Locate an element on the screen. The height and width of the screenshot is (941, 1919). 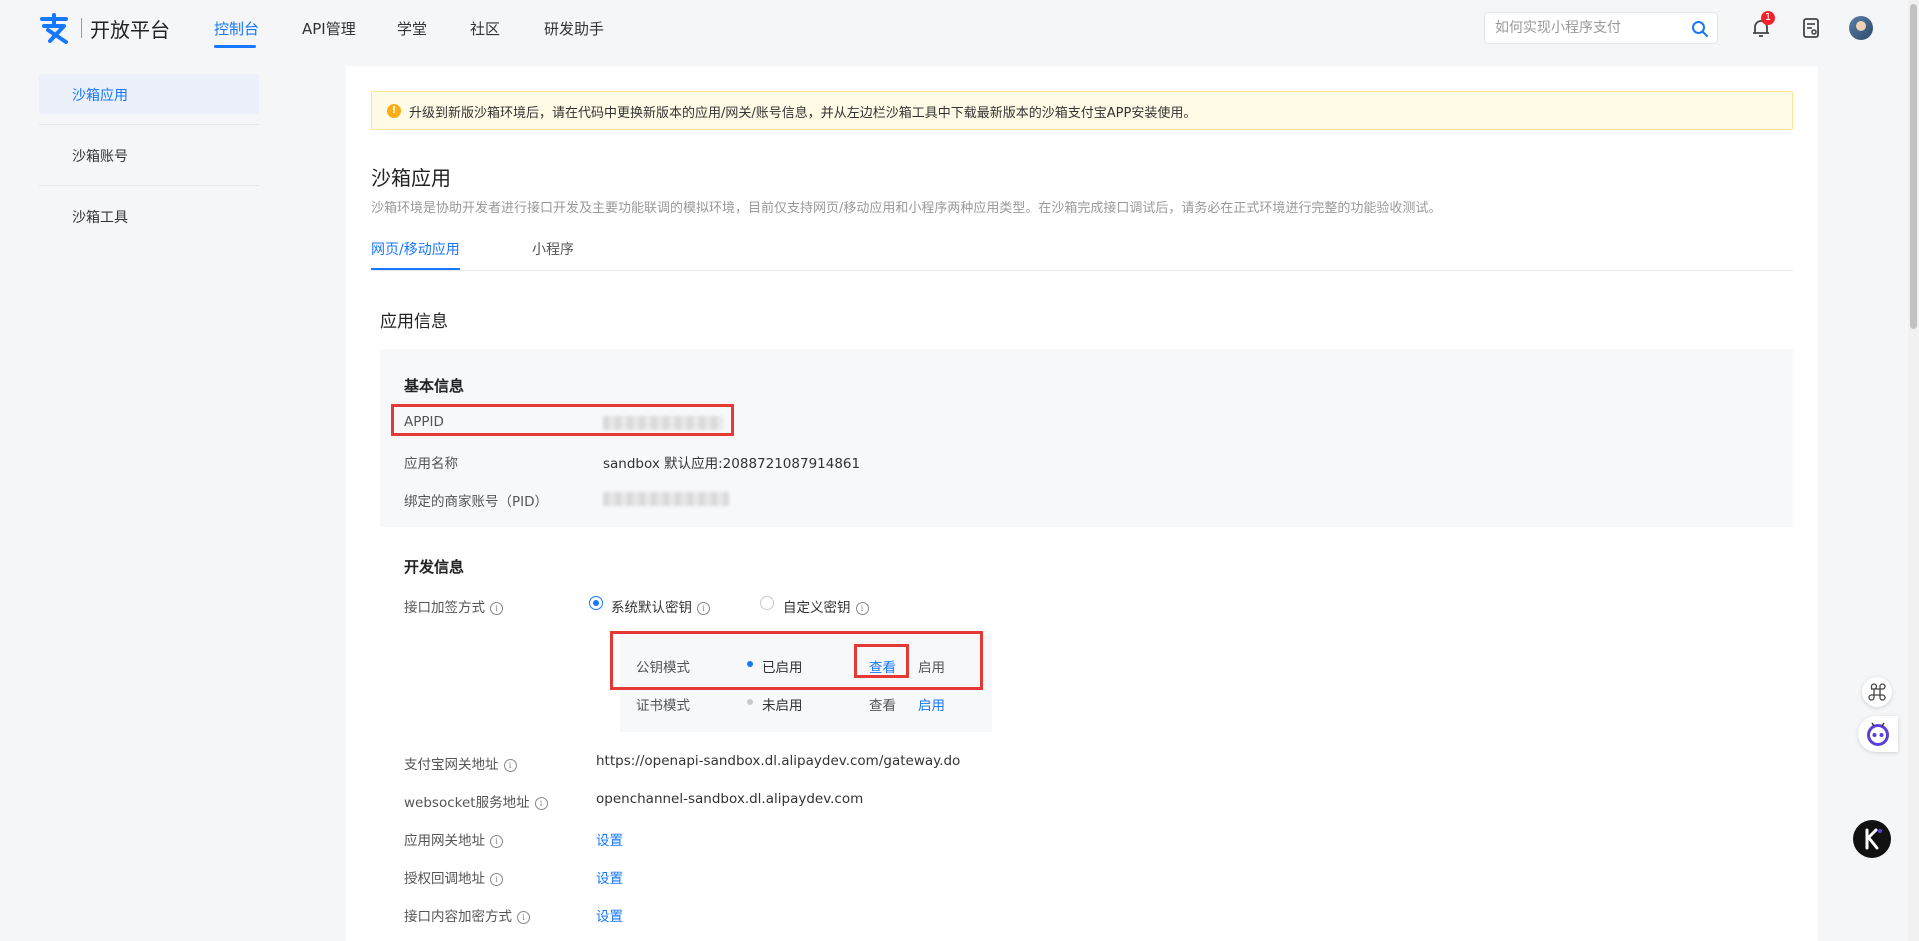
cert-view-link: 查看 is located at coordinates (882, 704).